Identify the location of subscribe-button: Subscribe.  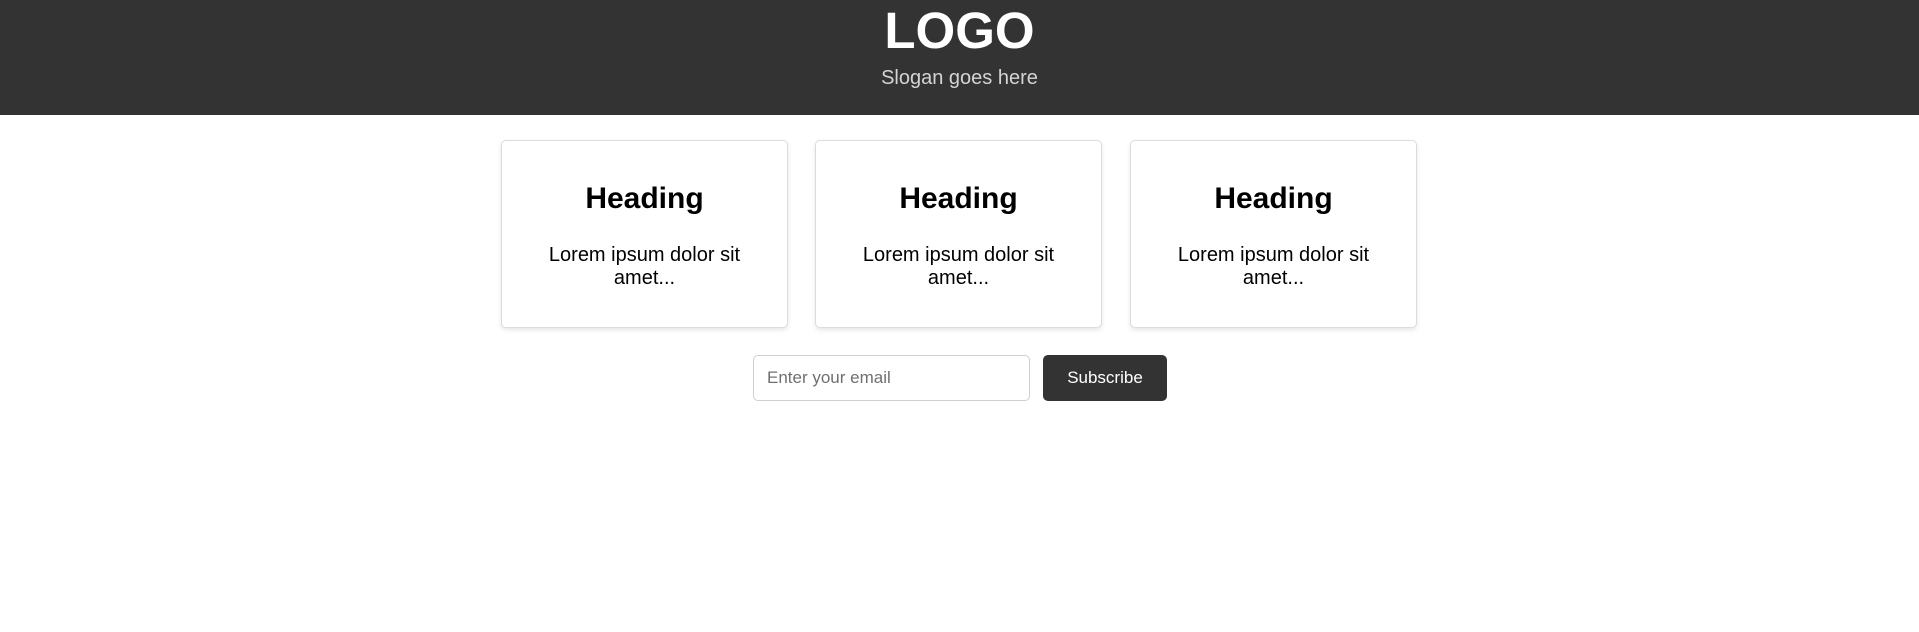
(1105, 378).